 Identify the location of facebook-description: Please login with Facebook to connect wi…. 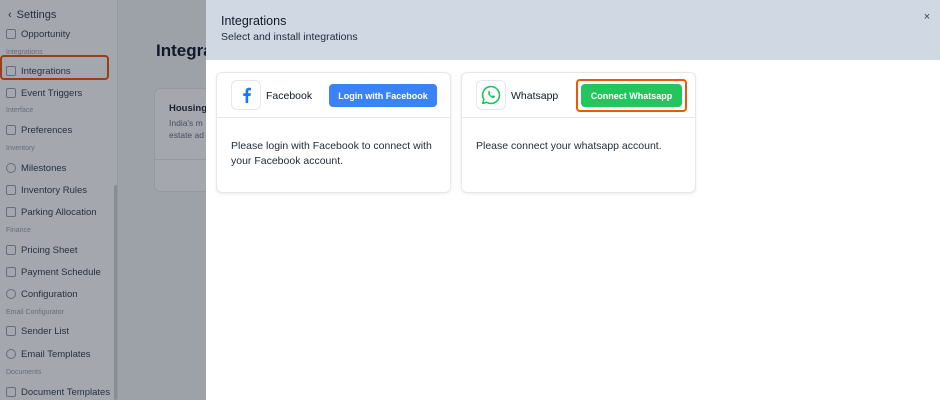
(331, 153).